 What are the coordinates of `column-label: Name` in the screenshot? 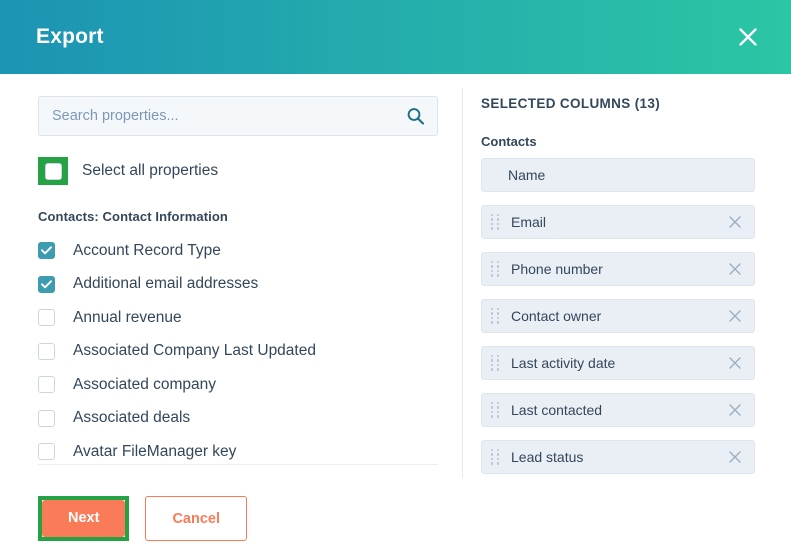 It's located at (527, 175).